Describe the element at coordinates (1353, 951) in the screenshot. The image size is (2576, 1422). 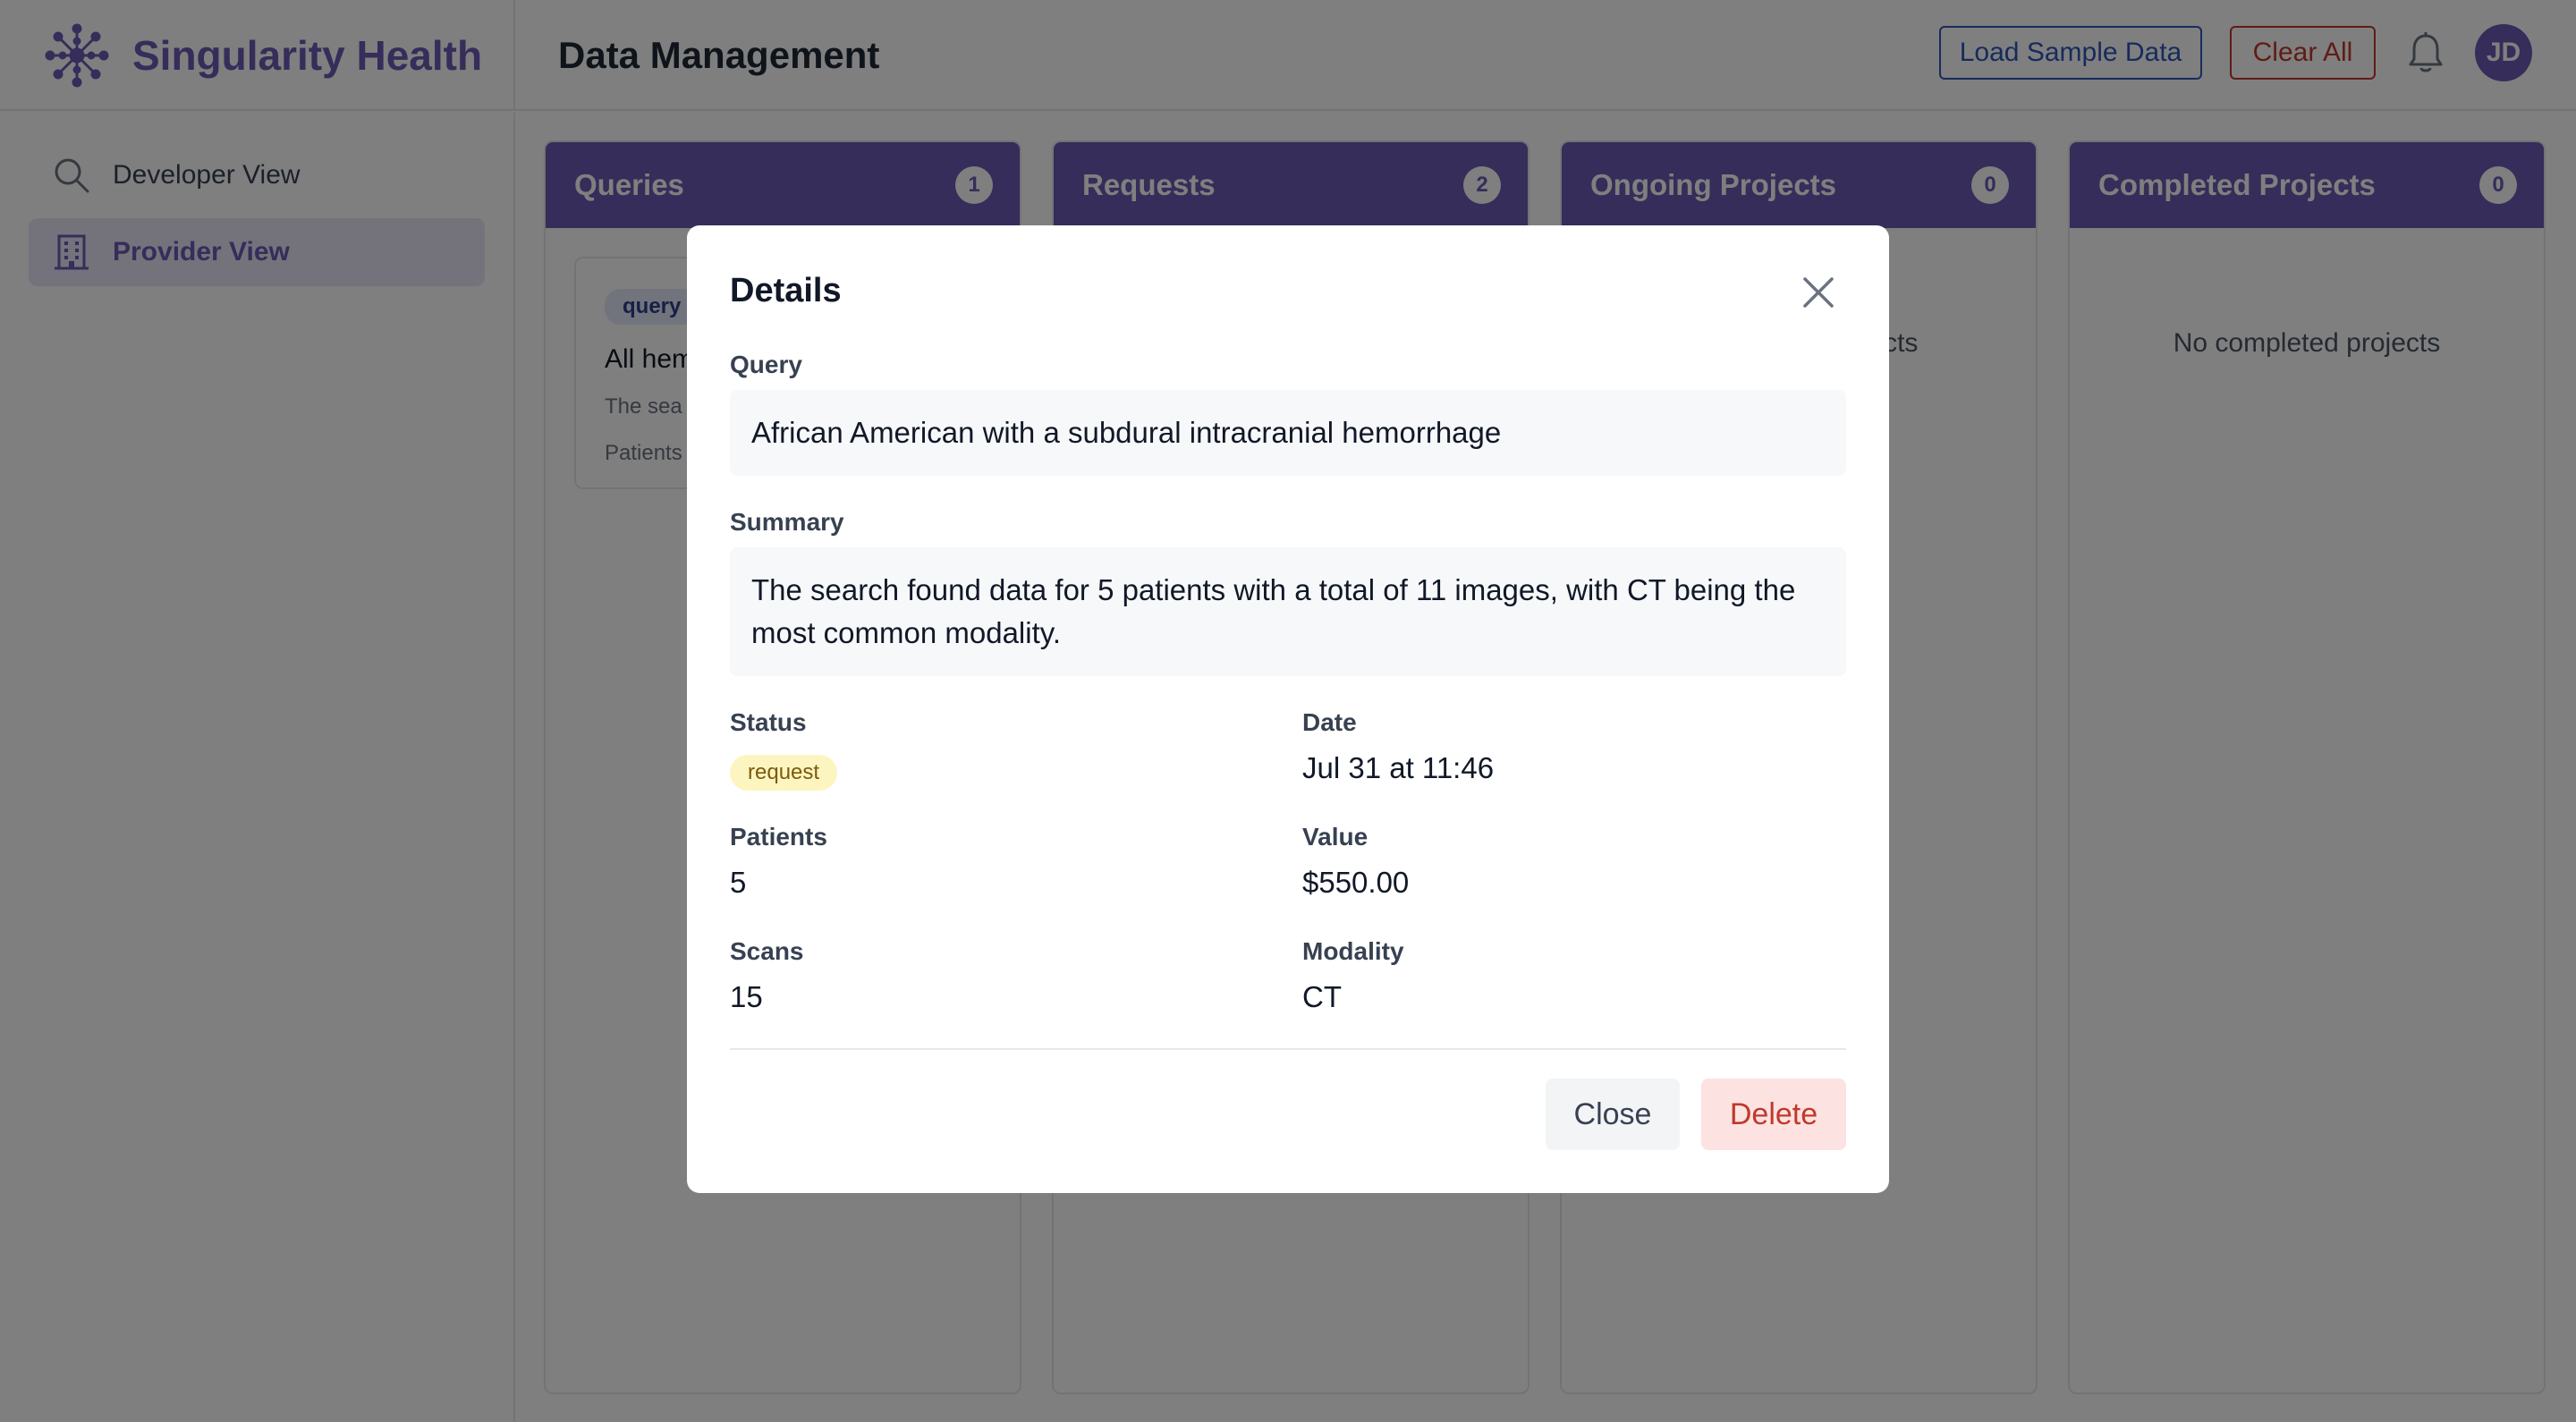
I see `modality-label: Modality` at that location.